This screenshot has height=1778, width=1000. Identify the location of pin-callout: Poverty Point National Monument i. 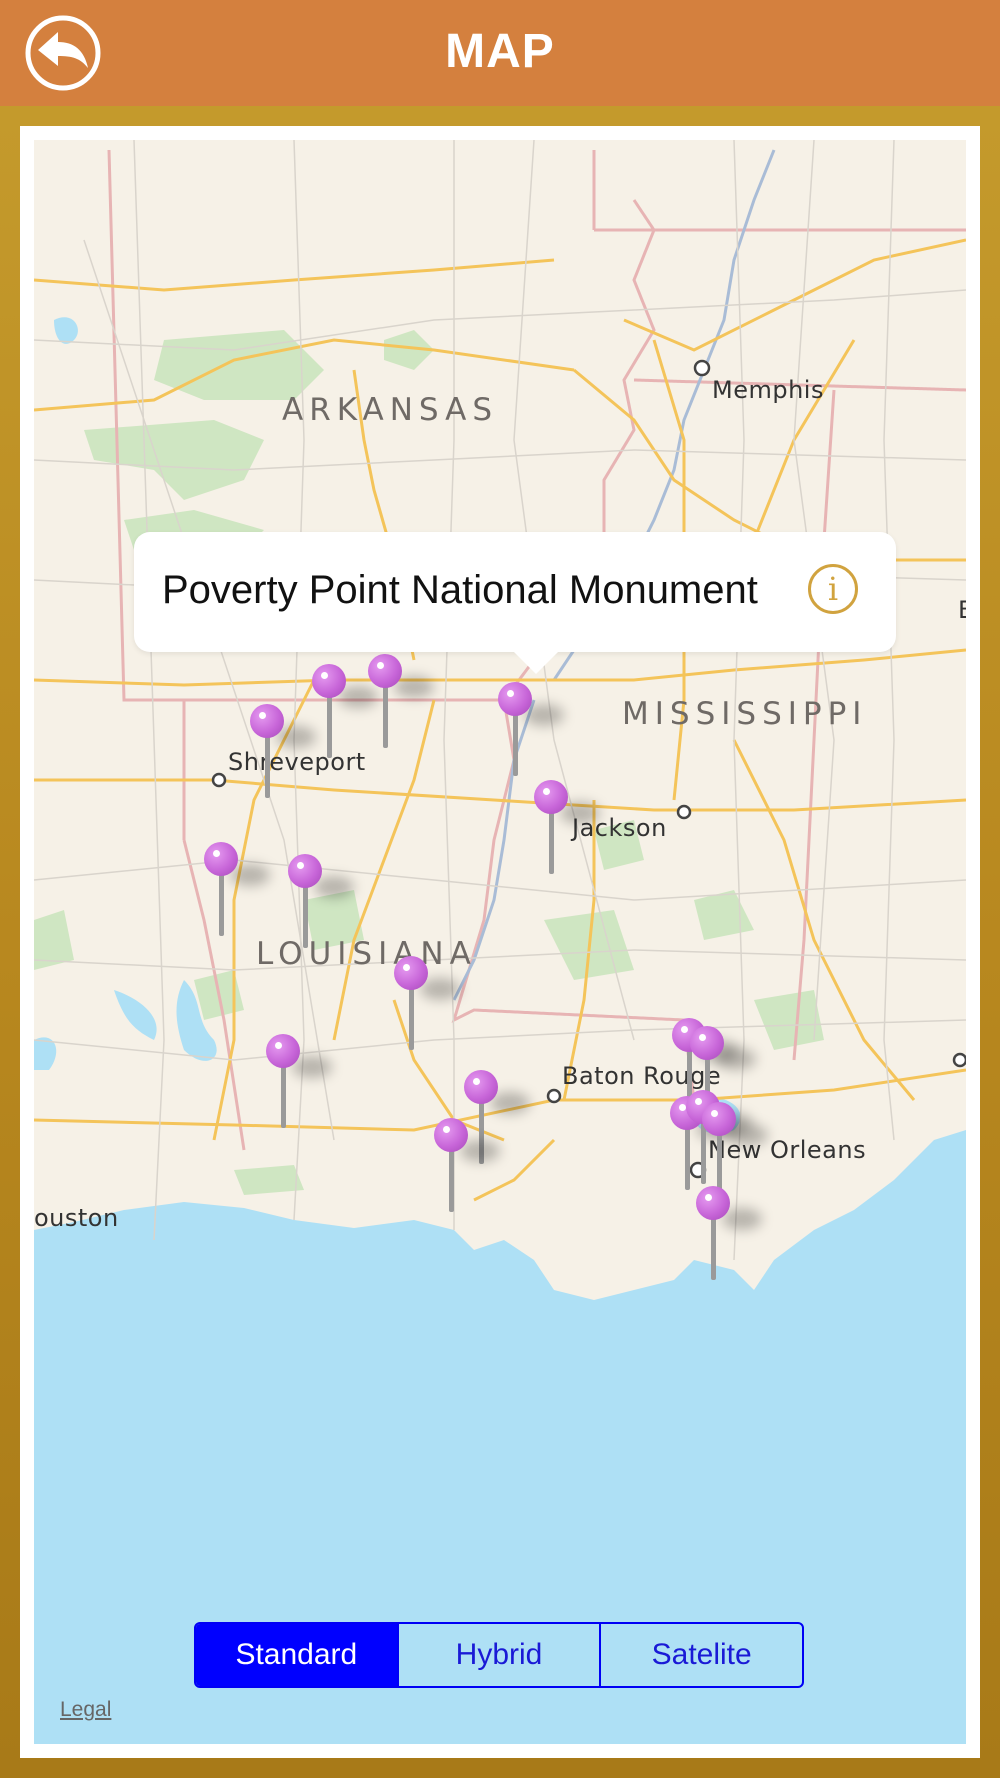
(515, 603).